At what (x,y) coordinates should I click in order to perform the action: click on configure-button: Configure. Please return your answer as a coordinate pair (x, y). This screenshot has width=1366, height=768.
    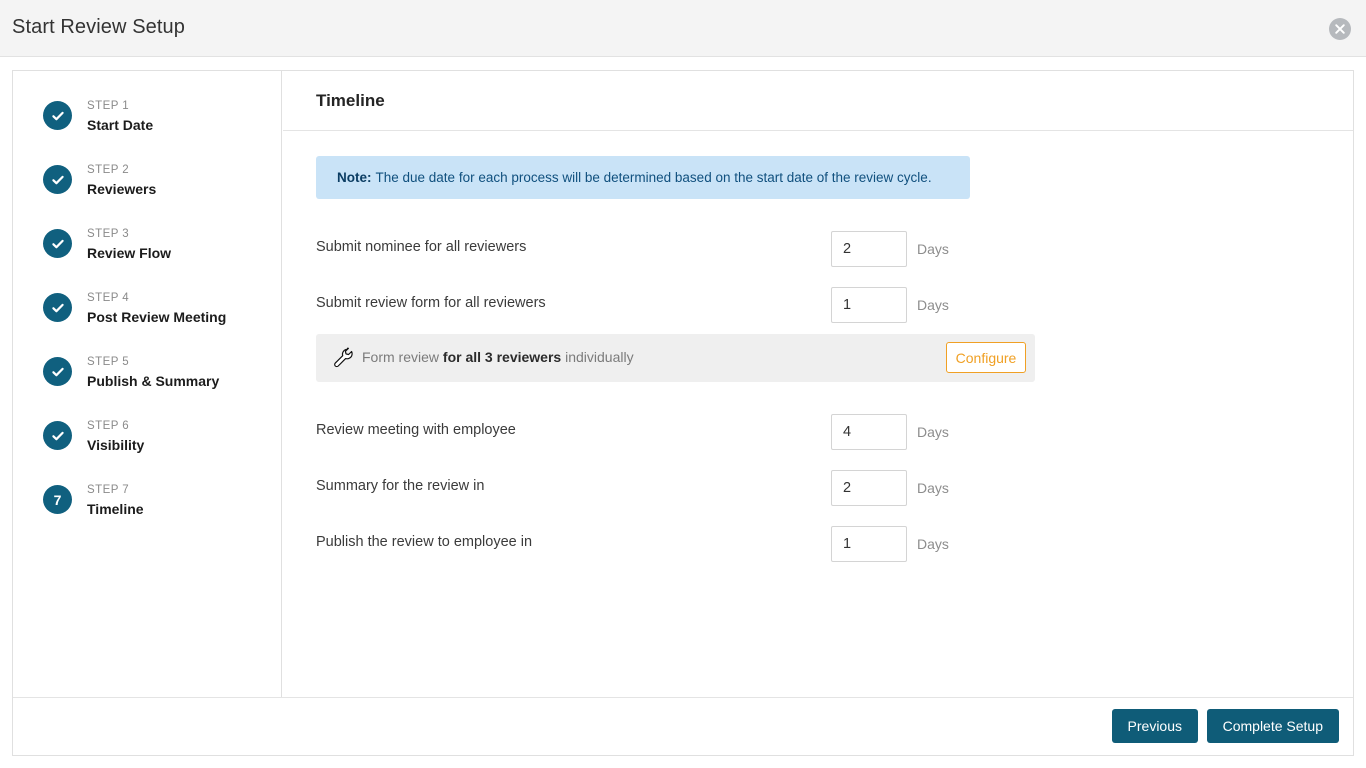
    Looking at the image, I should click on (986, 357).